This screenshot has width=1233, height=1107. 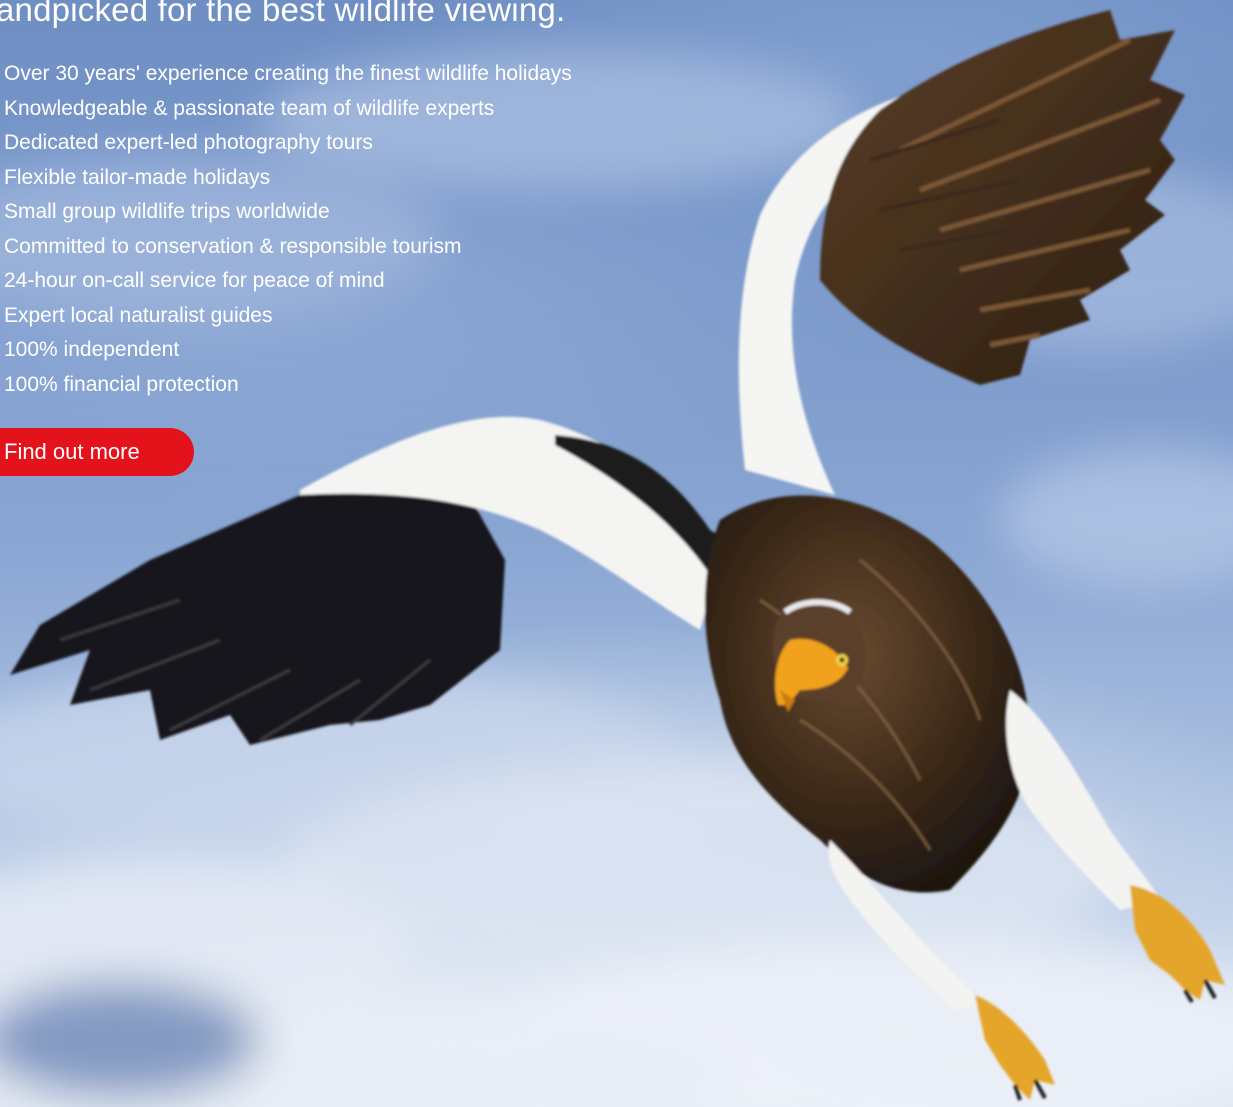 What do you see at coordinates (167, 211) in the screenshot?
I see `benefit-item: Small group wildlife trips worldwide` at bounding box center [167, 211].